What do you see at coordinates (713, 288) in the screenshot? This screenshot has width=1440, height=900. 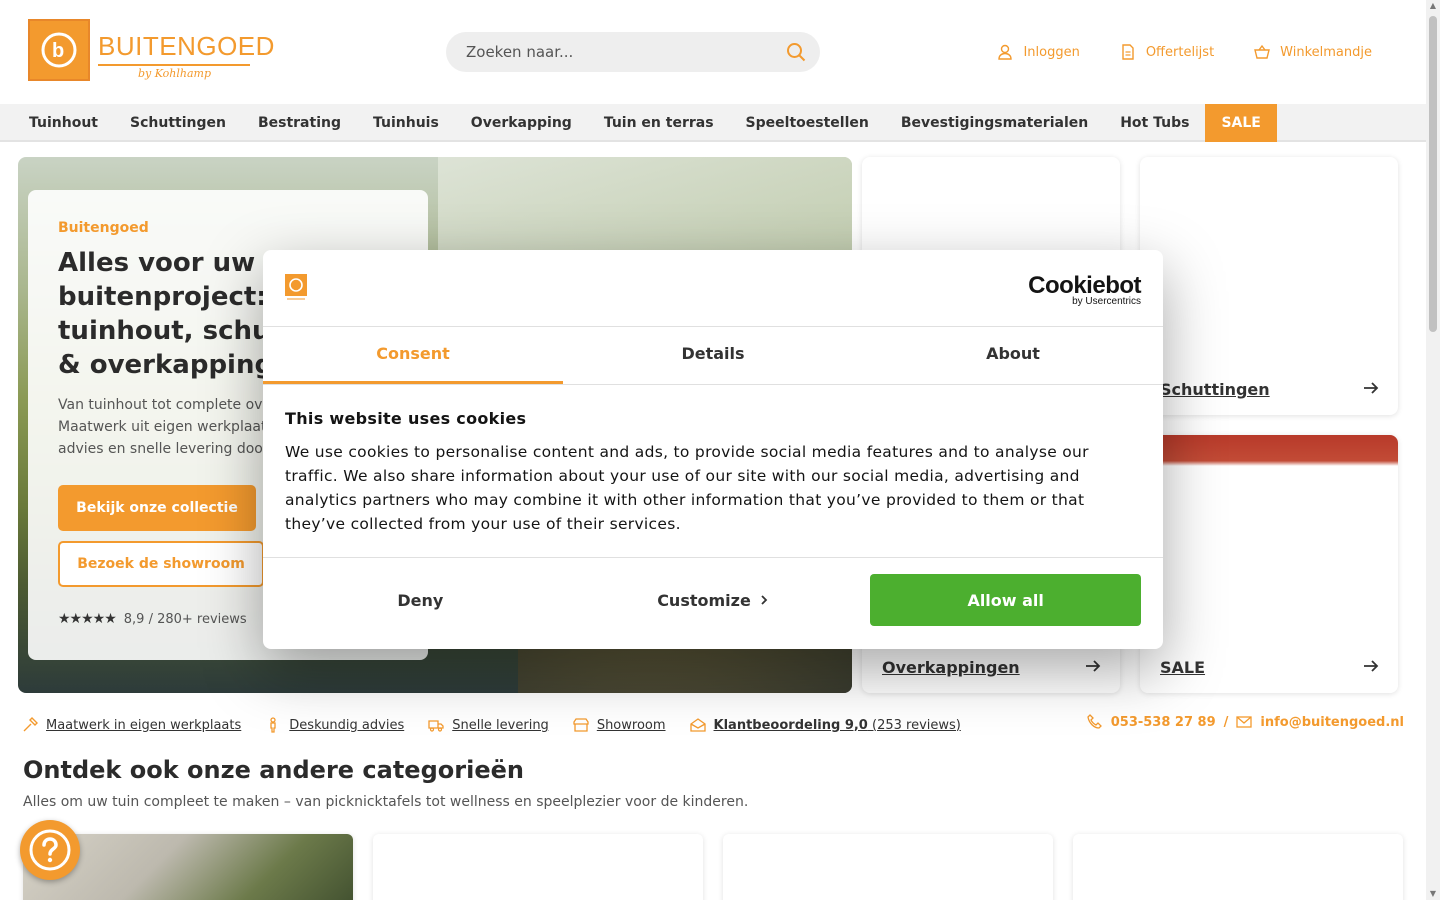 I see `cookie-dialog-header: Cookiebot by Usercentrics` at bounding box center [713, 288].